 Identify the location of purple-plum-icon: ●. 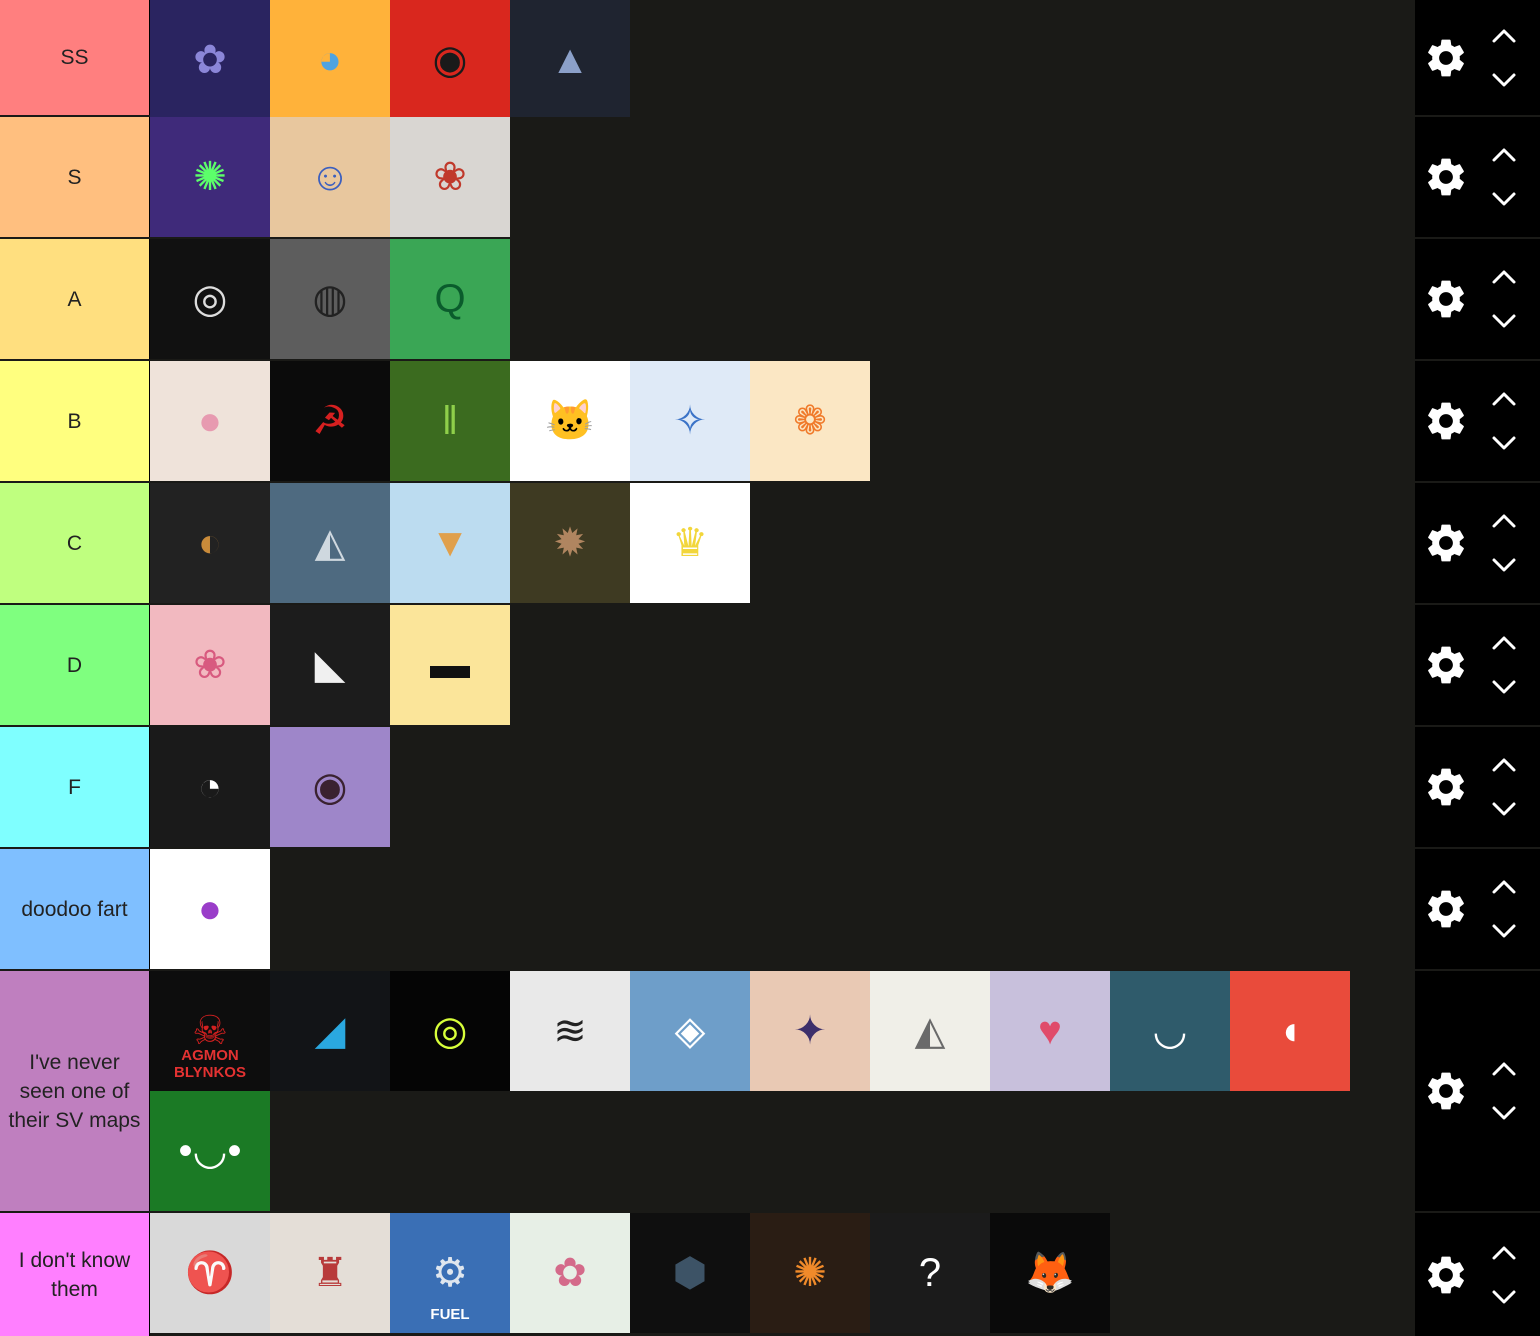
(210, 909).